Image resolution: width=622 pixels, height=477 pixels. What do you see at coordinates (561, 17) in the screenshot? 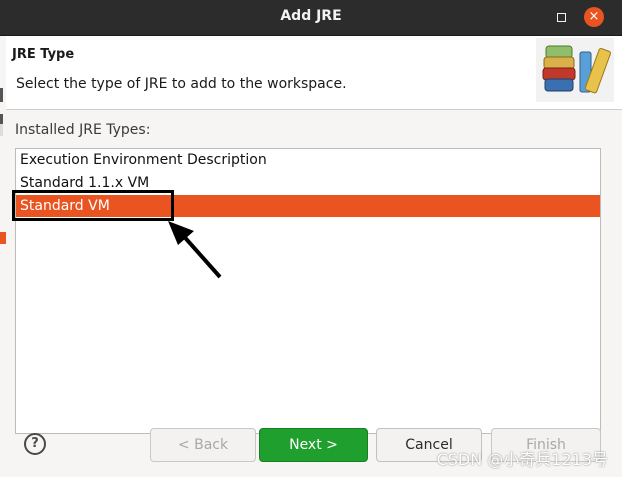
I see `maximize-icon` at bounding box center [561, 17].